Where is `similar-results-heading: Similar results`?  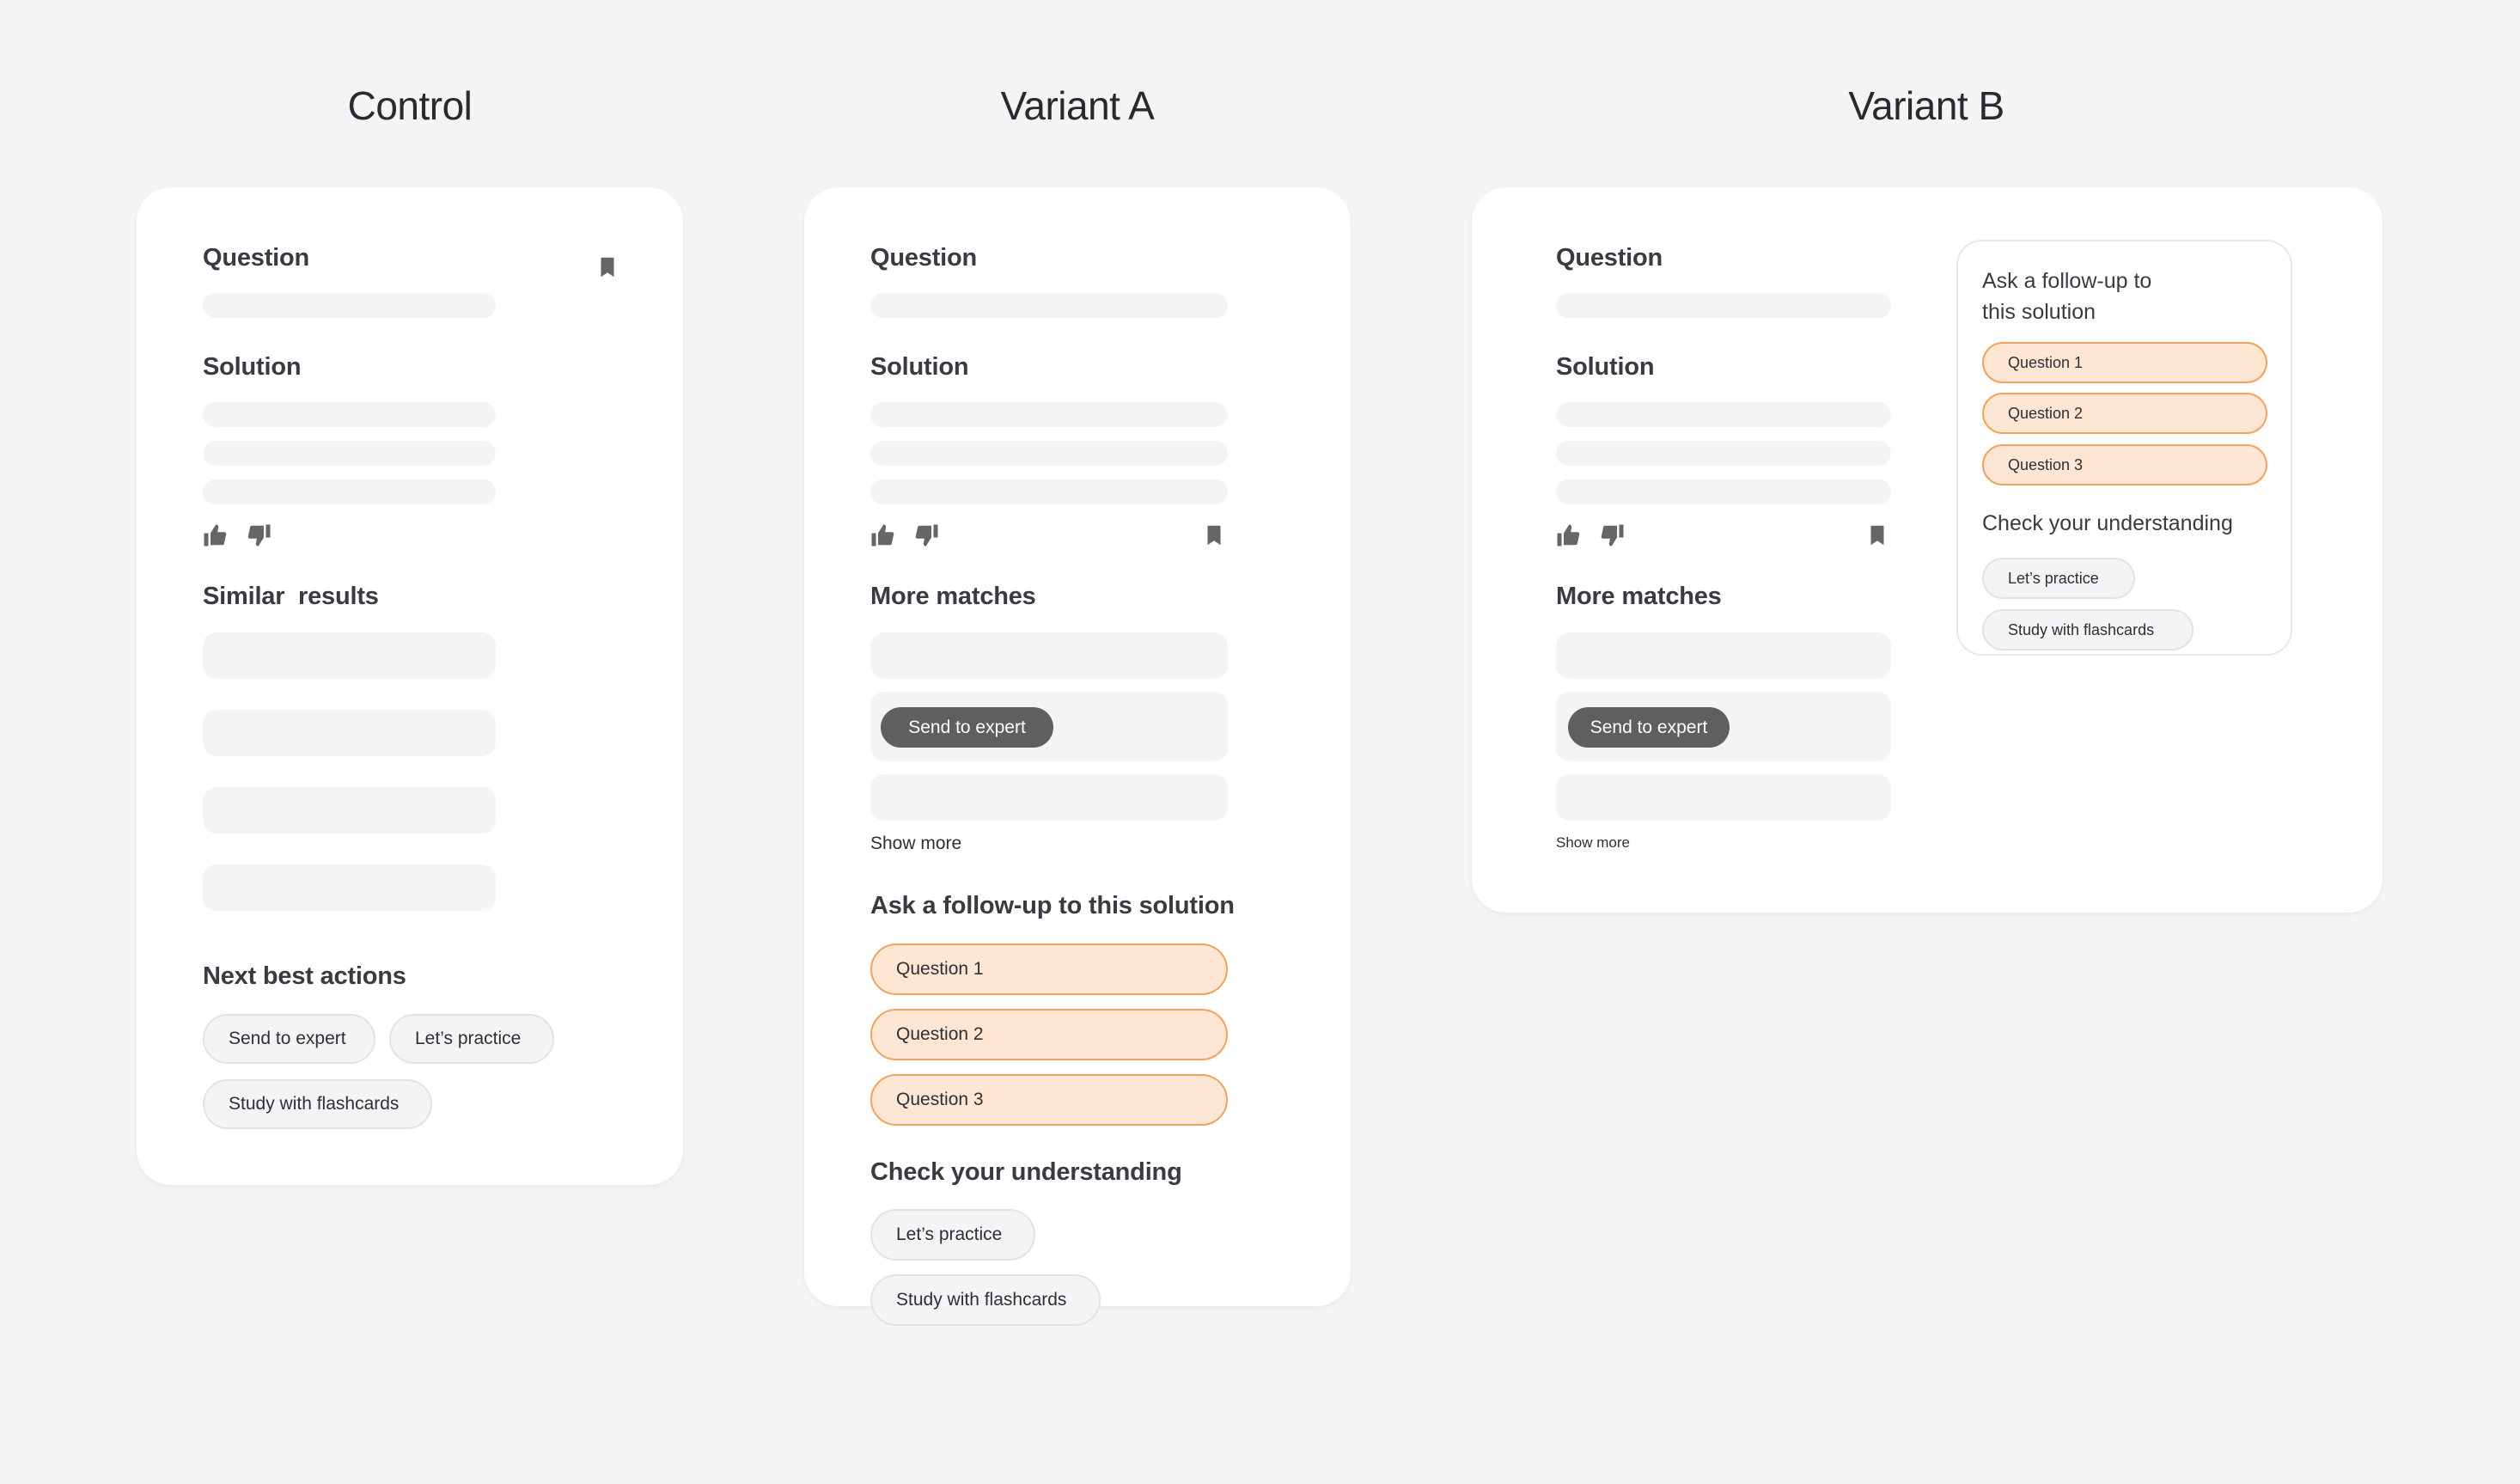
similar-results-heading: Similar results is located at coordinates (291, 597).